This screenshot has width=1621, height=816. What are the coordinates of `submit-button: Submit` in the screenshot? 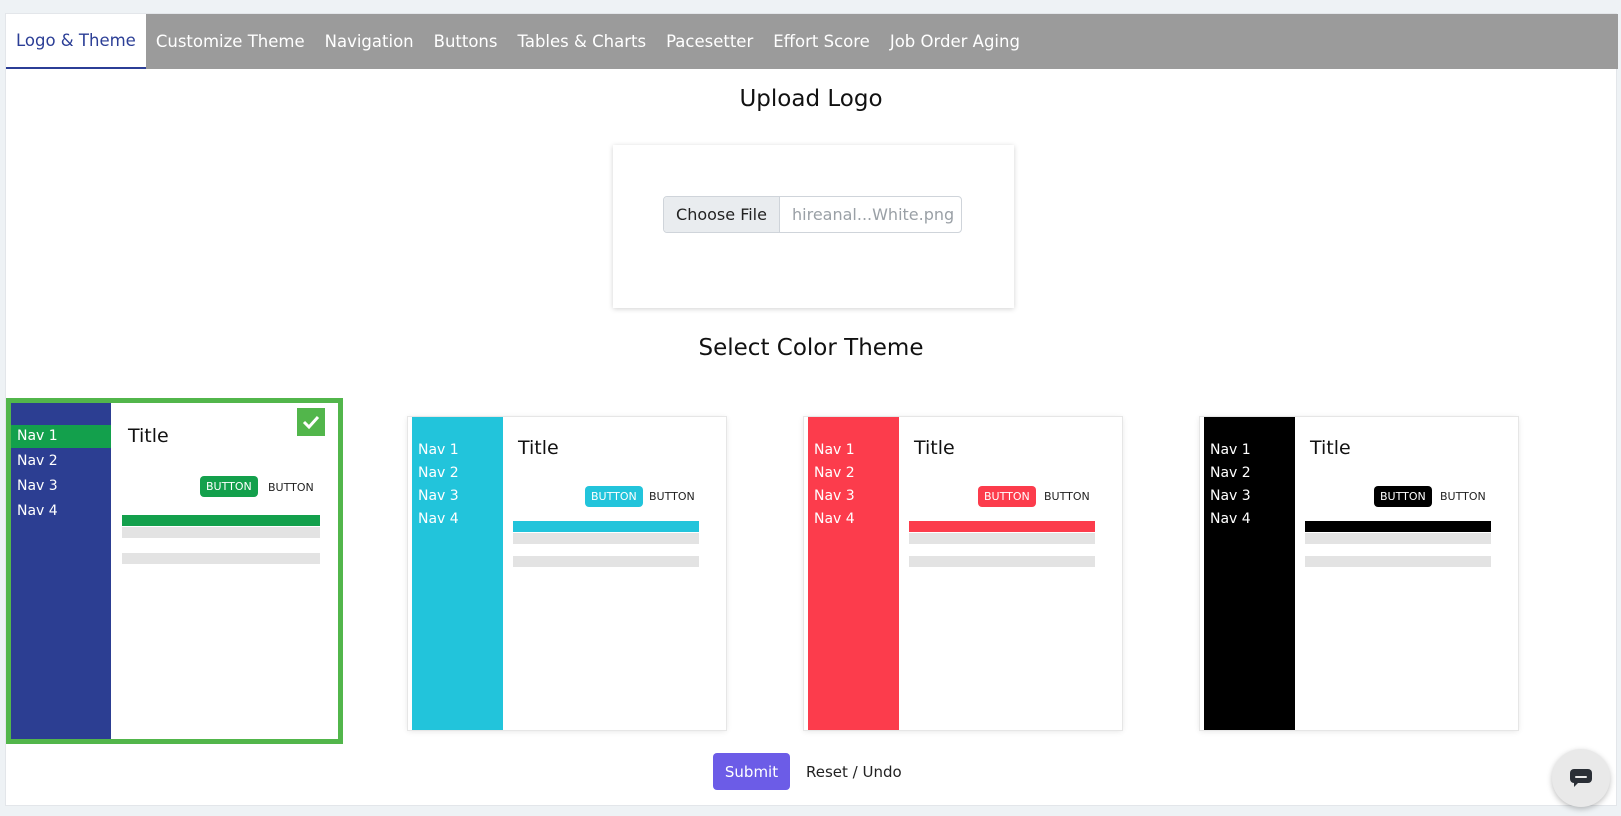 It's located at (751, 771).